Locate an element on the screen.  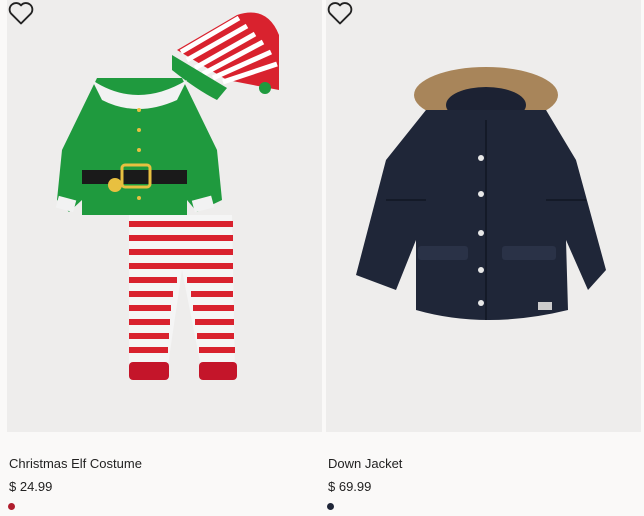
product-price: $ 69.99 is located at coordinates (350, 486).